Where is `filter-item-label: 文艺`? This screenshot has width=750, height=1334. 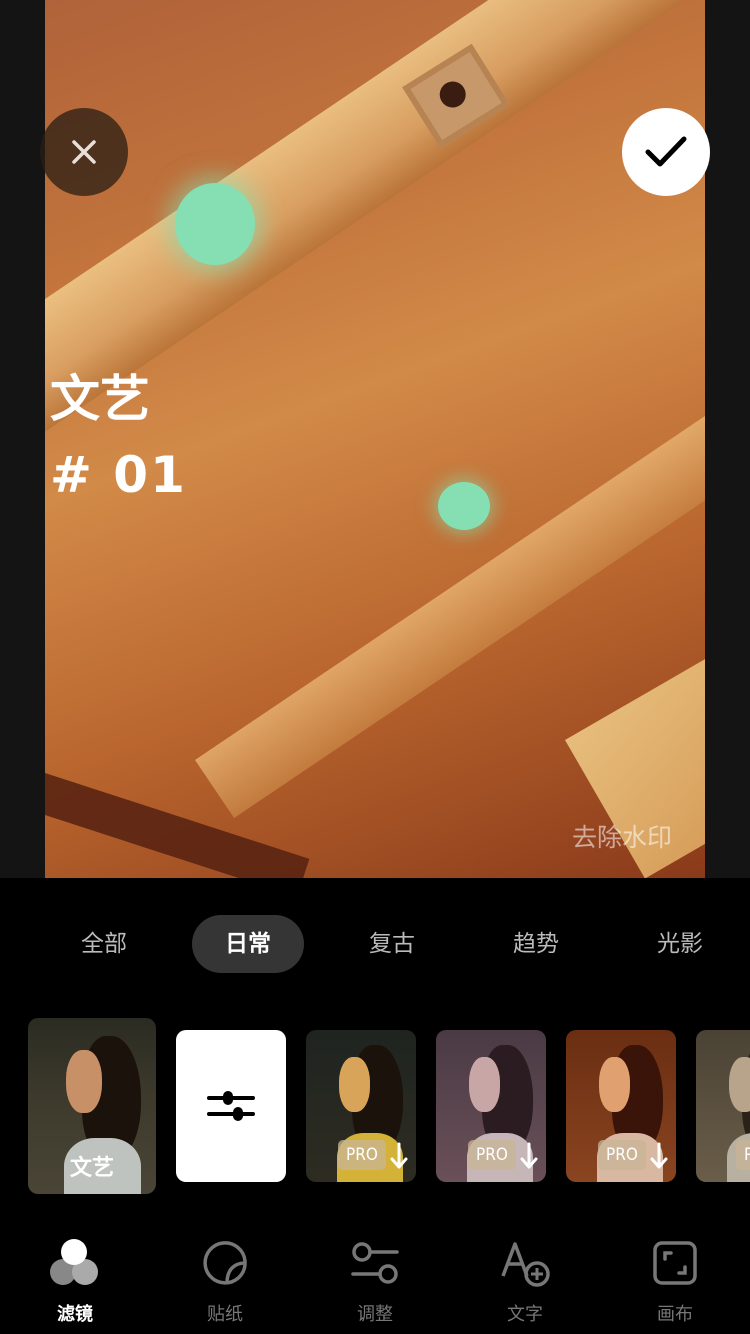 filter-item-label: 文艺 is located at coordinates (91, 1168).